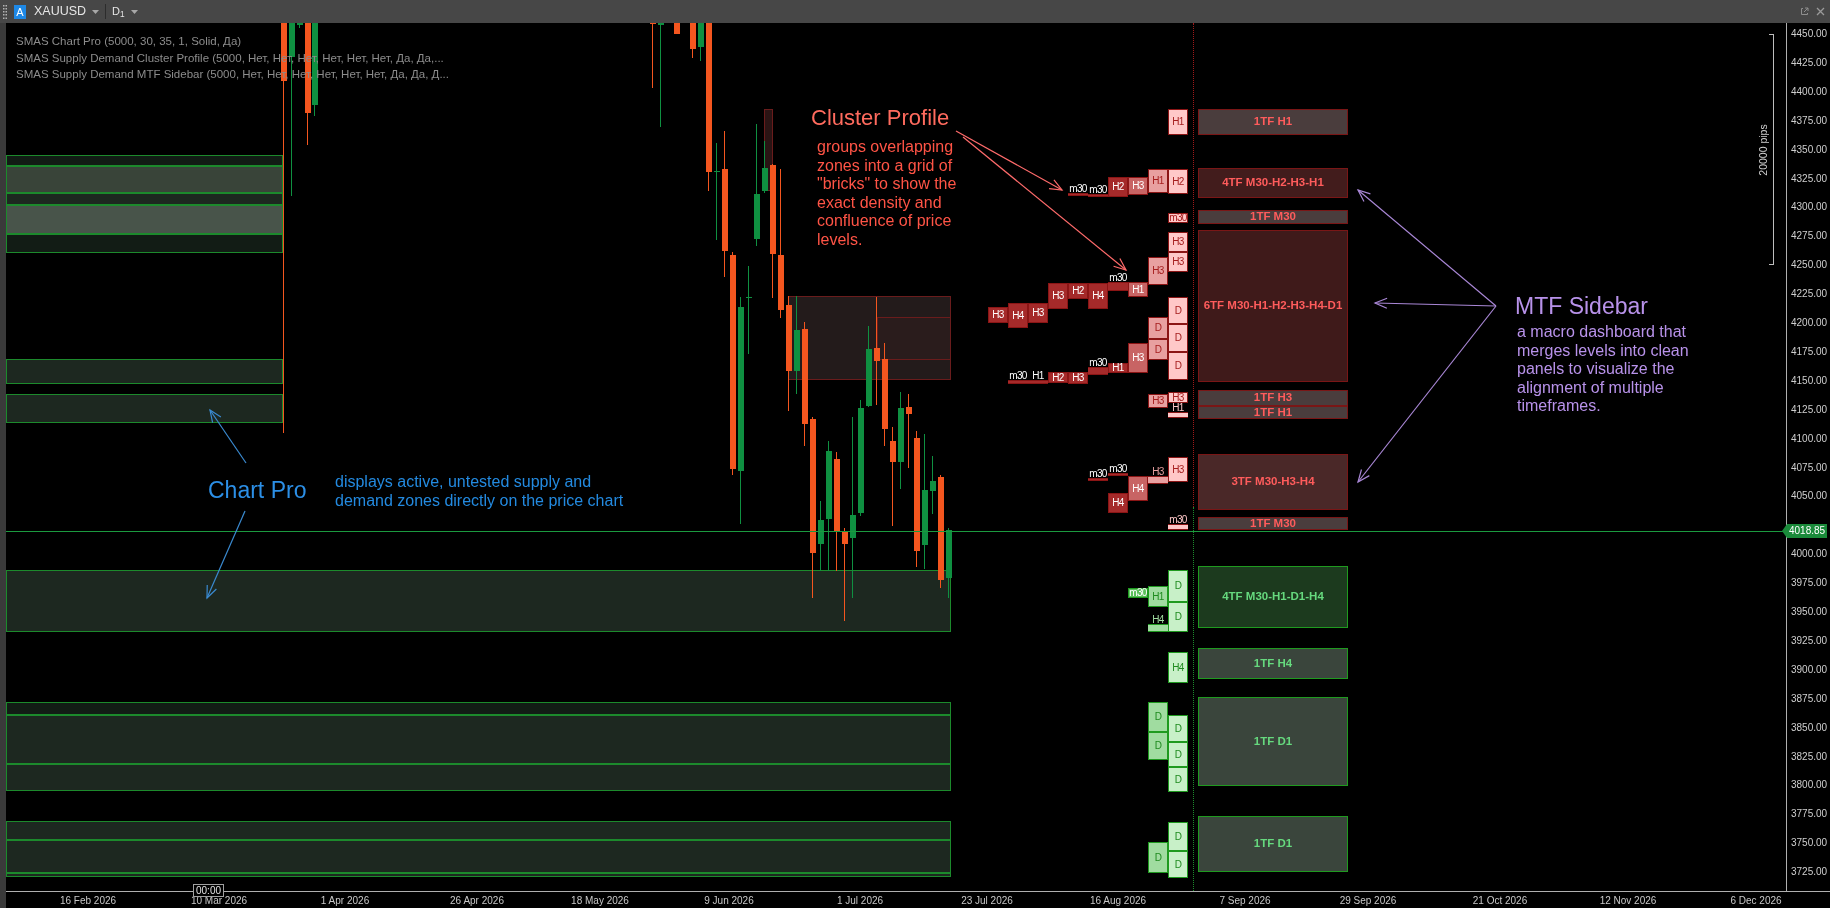  I want to click on sidebar-panel: 1TF H3, so click(1273, 398).